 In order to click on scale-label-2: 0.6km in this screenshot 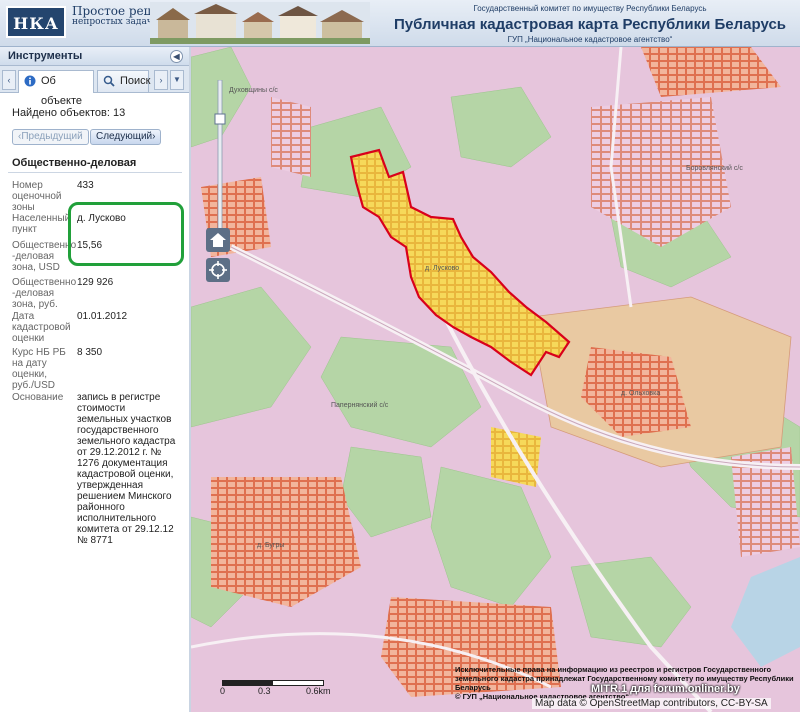, I will do `click(318, 691)`.